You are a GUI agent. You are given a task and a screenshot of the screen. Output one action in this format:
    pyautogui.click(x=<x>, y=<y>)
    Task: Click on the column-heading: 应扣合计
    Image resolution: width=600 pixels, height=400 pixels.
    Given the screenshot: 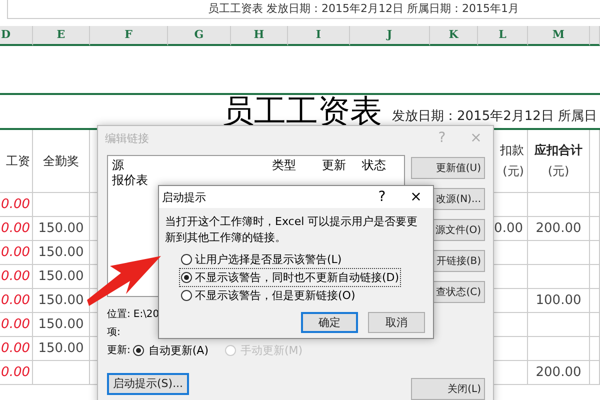 What is the action you would take?
    pyautogui.click(x=558, y=150)
    